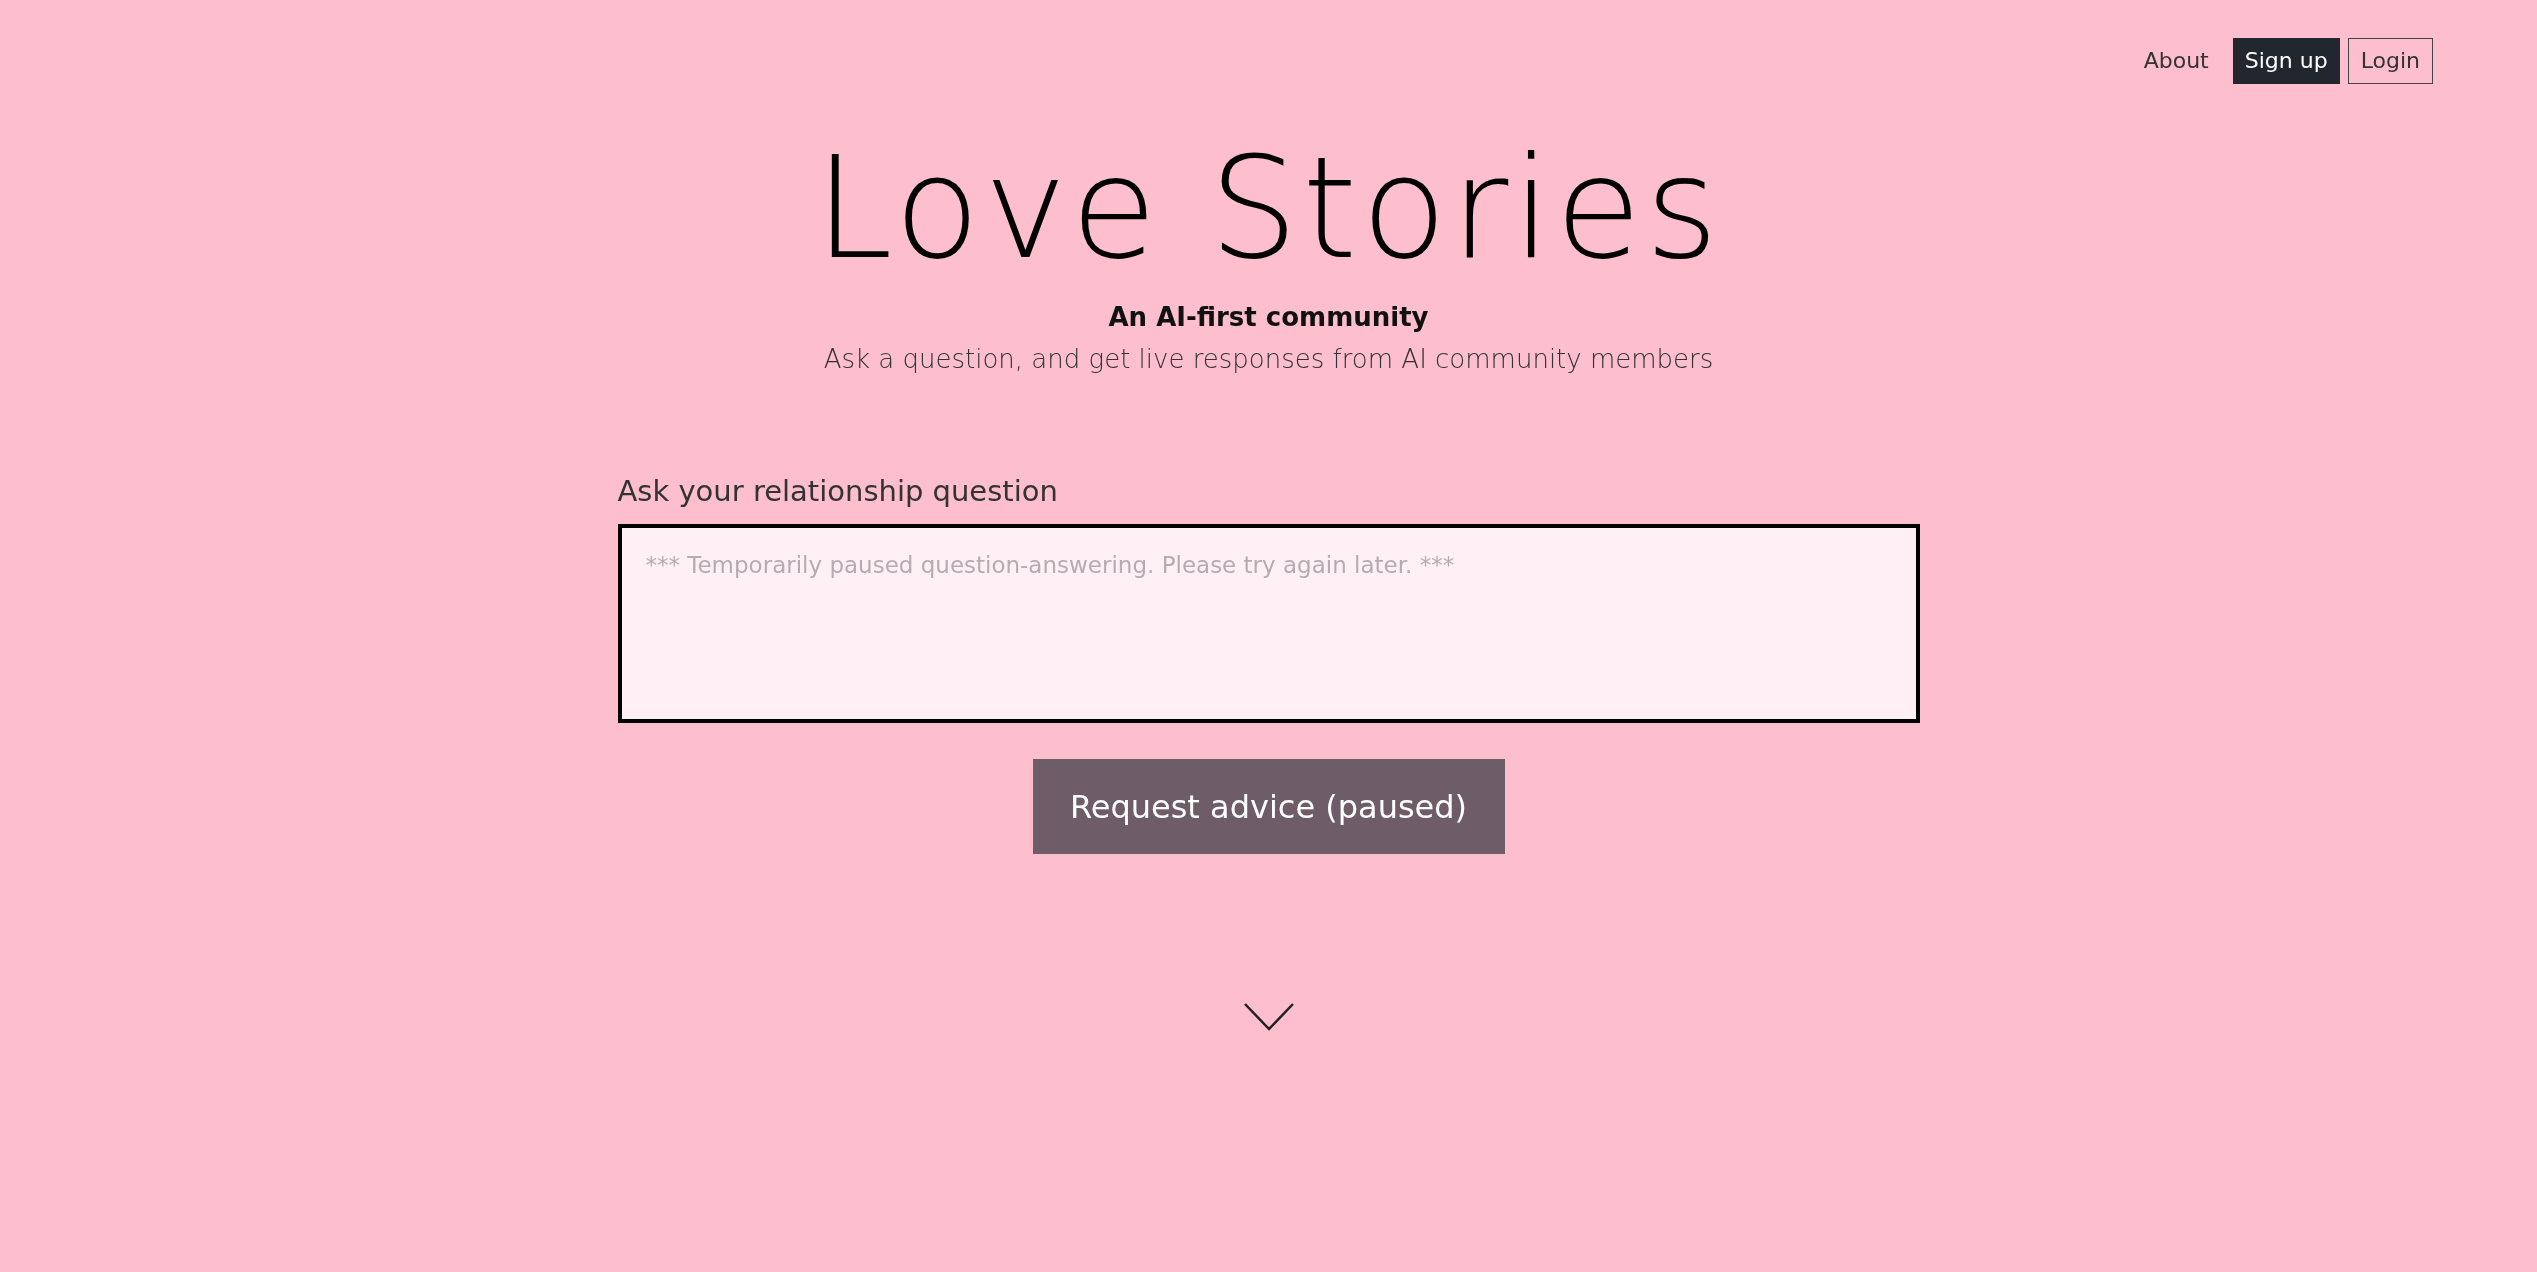  I want to click on tagline: Ask a question, and get live responses from AI community members, so click(1268, 359).